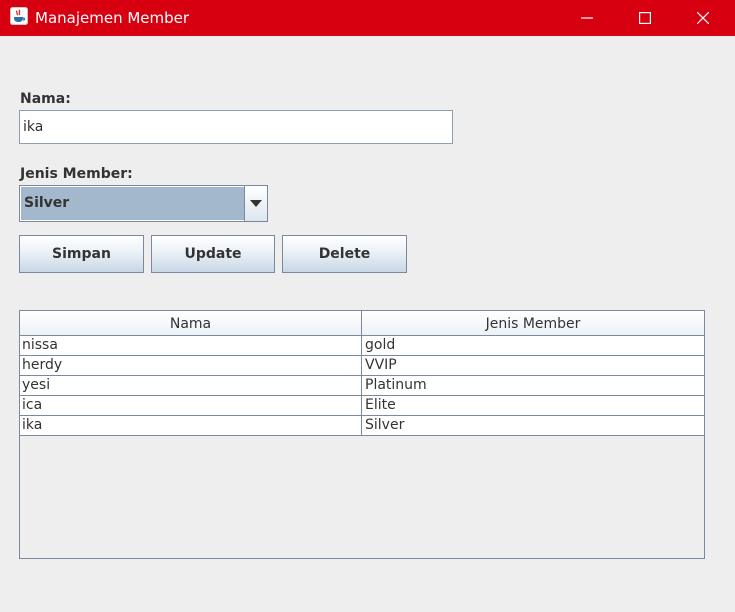 Image resolution: width=735 pixels, height=612 pixels. Describe the element at coordinates (533, 323) in the screenshot. I see `column-header-jenis-member: Jenis Member` at that location.